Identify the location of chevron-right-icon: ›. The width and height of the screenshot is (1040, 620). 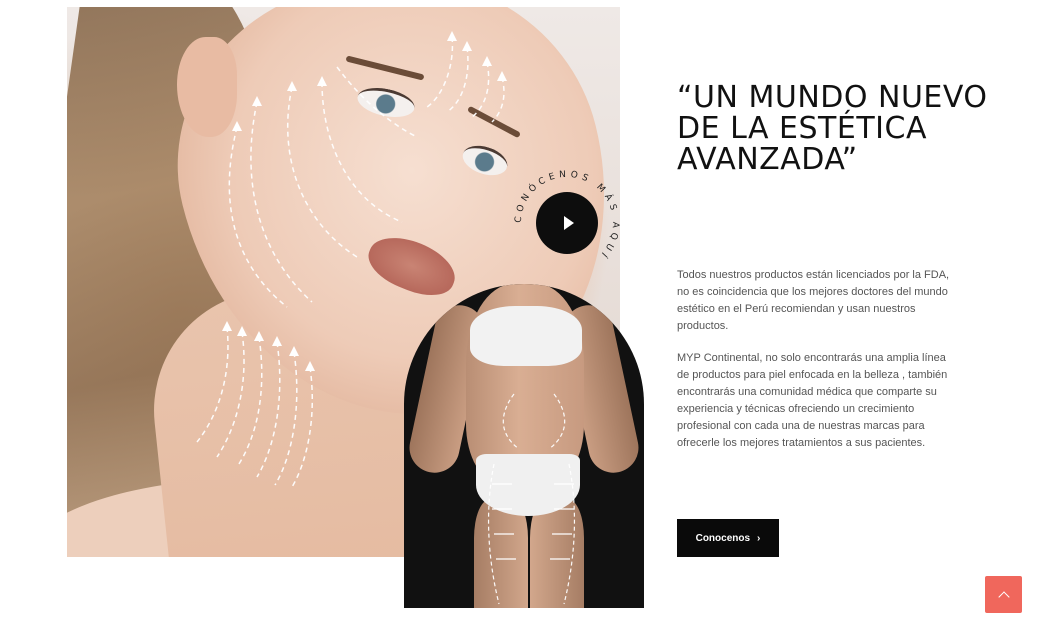
(759, 538).